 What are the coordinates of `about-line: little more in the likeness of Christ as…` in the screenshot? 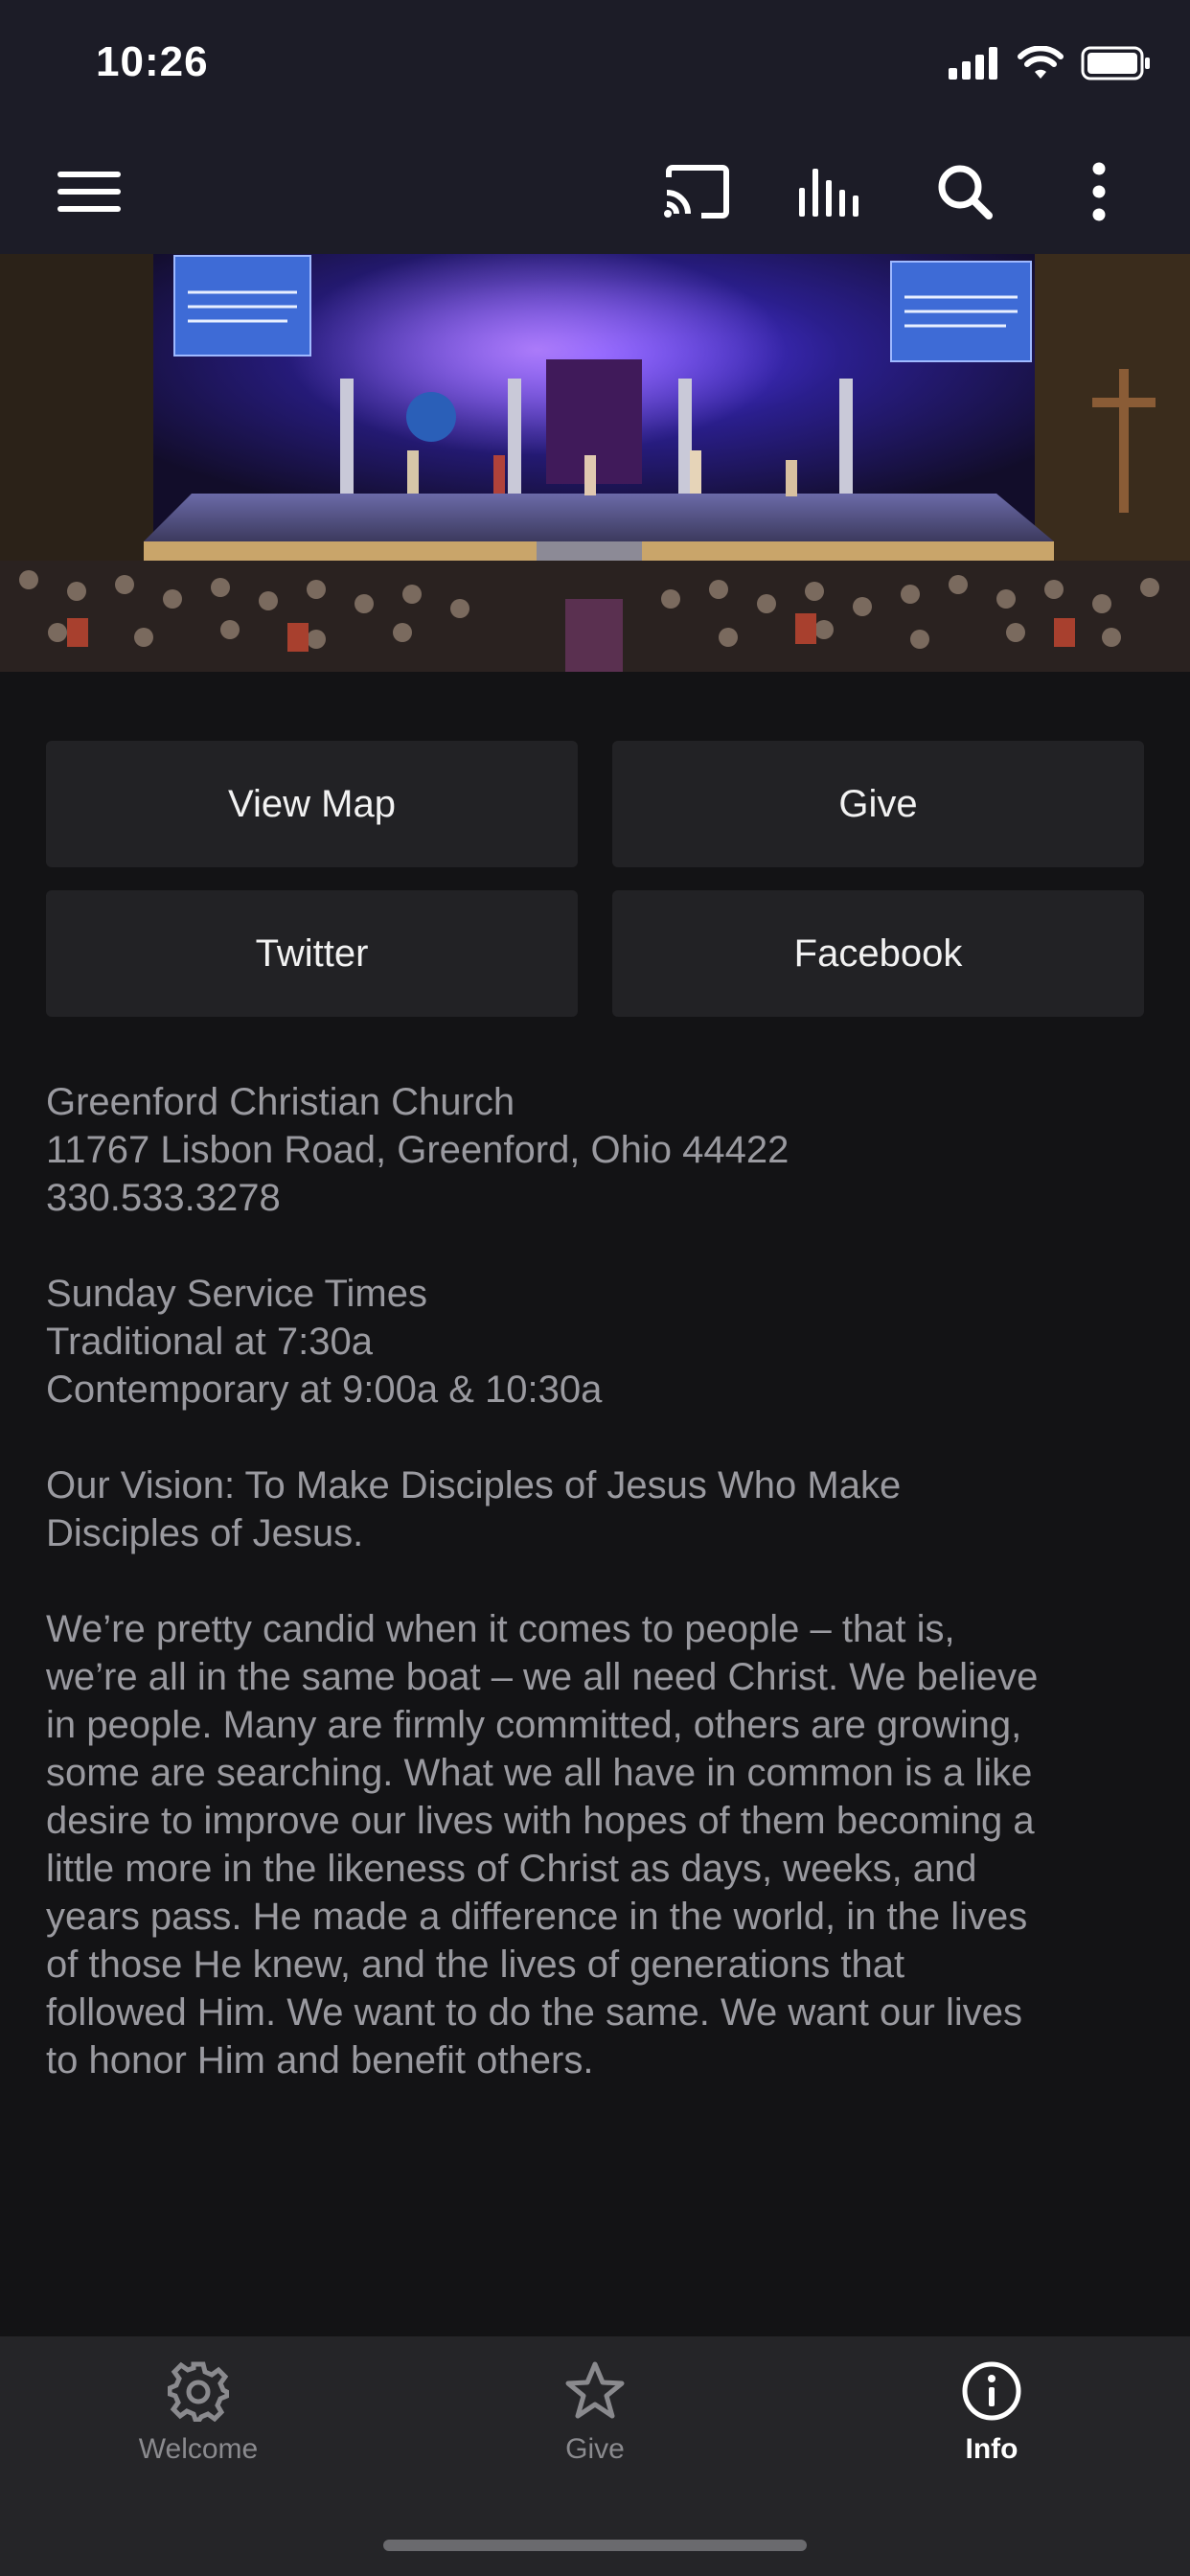 It's located at (512, 1869).